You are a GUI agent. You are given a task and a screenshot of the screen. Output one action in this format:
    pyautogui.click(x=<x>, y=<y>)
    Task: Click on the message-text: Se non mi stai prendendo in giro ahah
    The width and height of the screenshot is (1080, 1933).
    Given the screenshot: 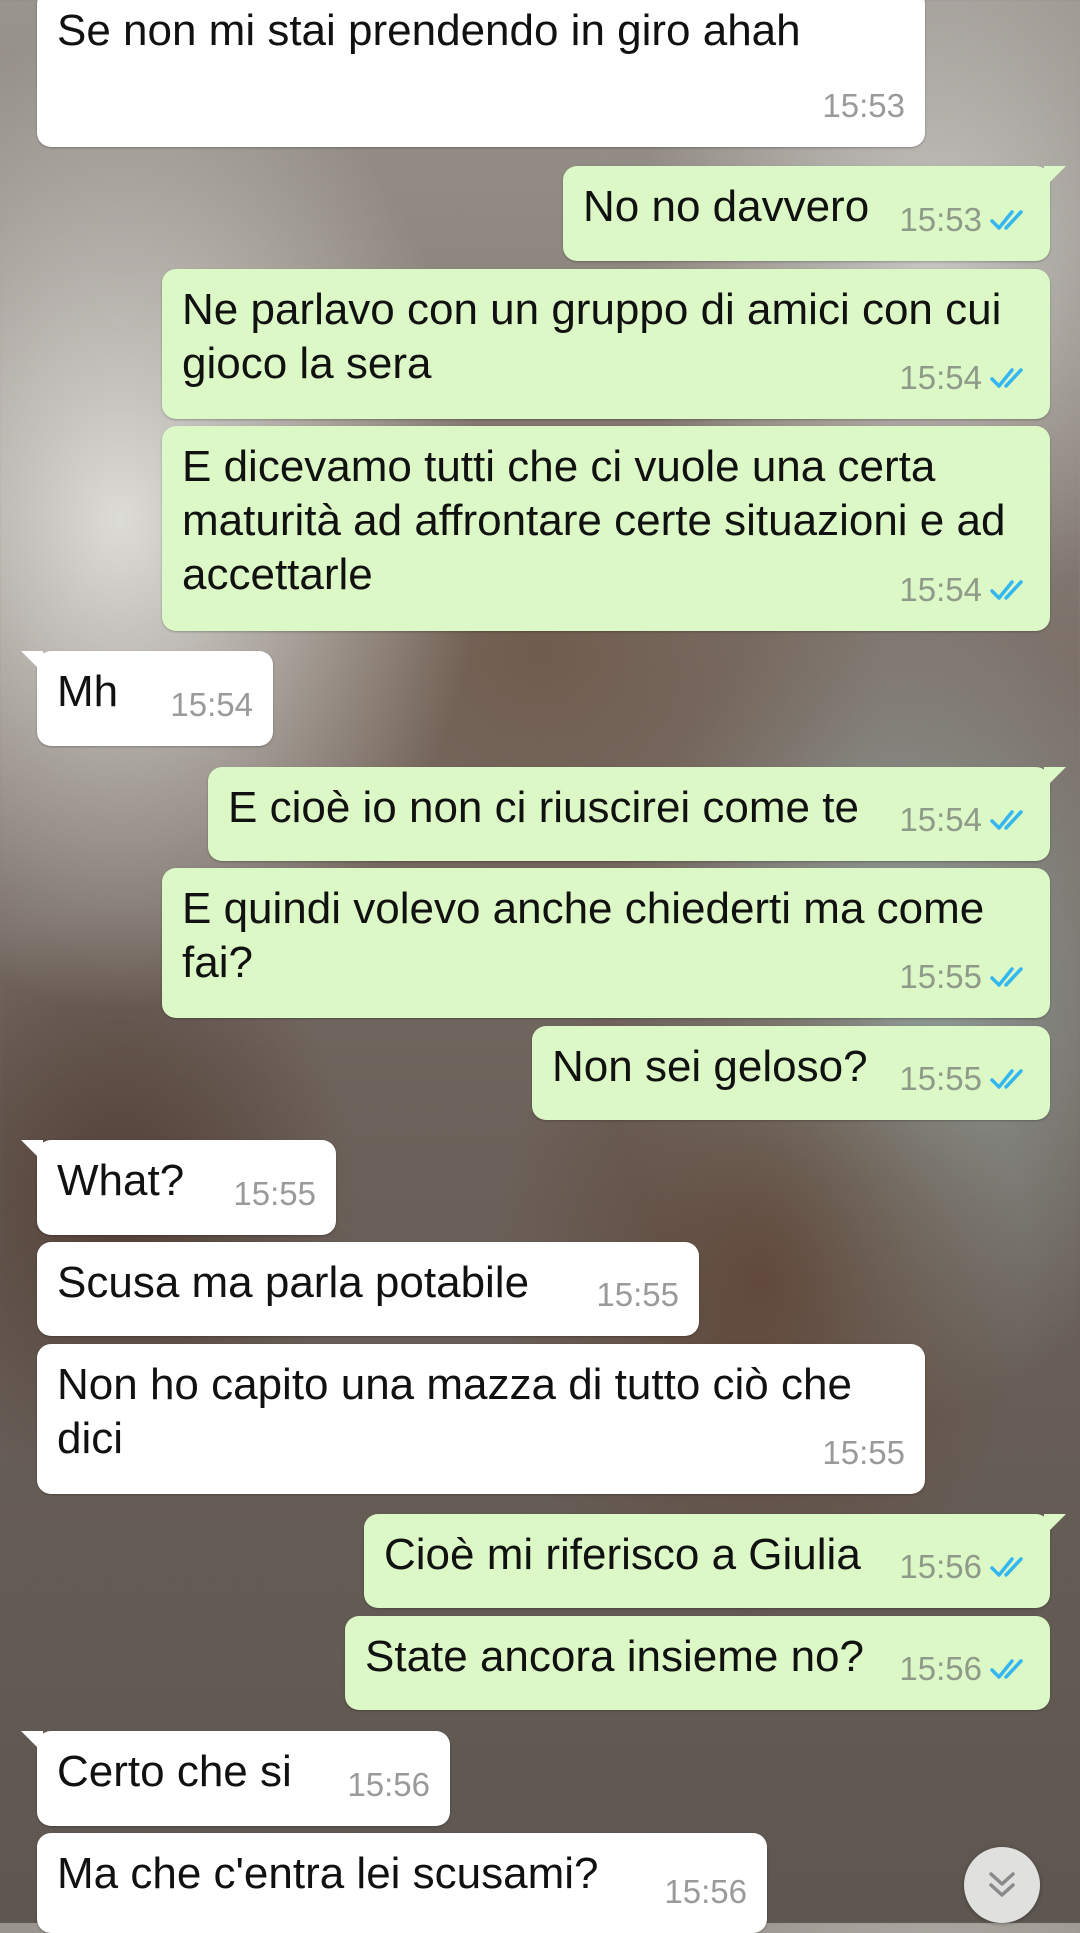 What is the action you would take?
    pyautogui.click(x=429, y=30)
    